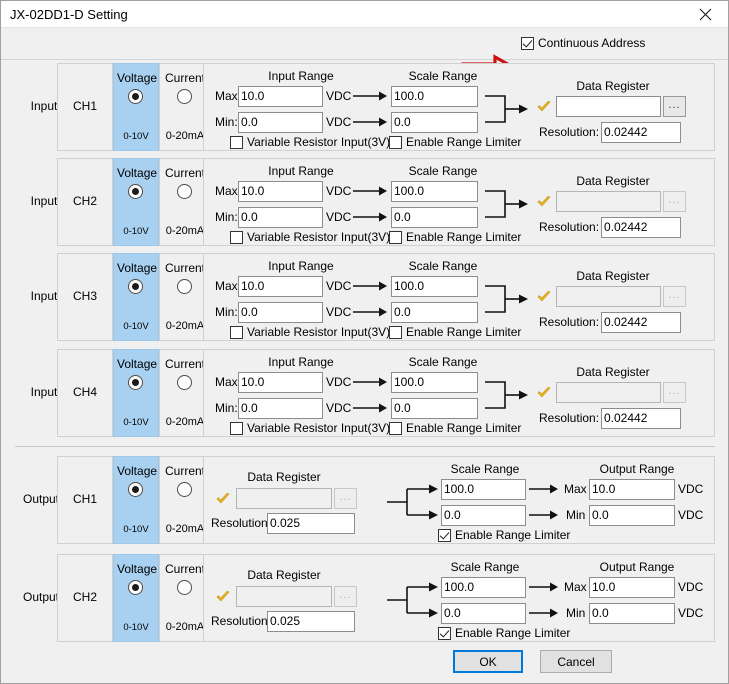 This screenshot has height=684, width=729. I want to click on output-min-label: Min, so click(576, 613).